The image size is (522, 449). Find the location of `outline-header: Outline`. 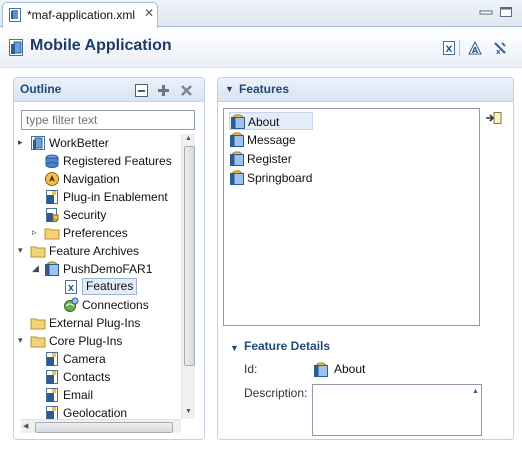

outline-header: Outline is located at coordinates (109, 90).